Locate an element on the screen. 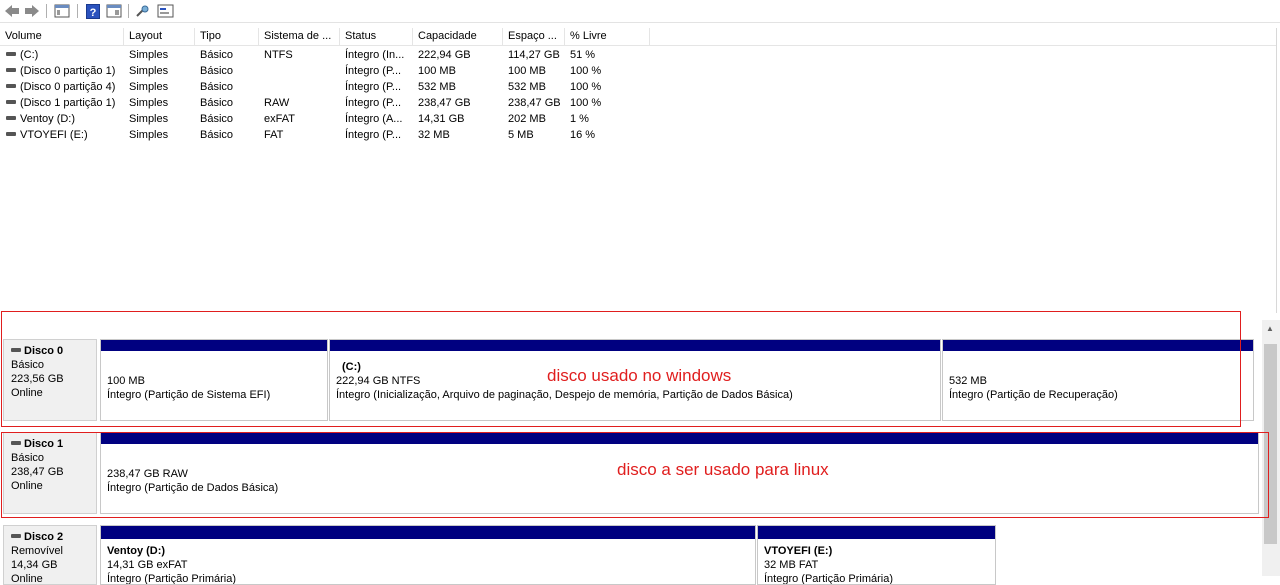 The height and width of the screenshot is (585, 1280). properties-icon is located at coordinates (114, 11).